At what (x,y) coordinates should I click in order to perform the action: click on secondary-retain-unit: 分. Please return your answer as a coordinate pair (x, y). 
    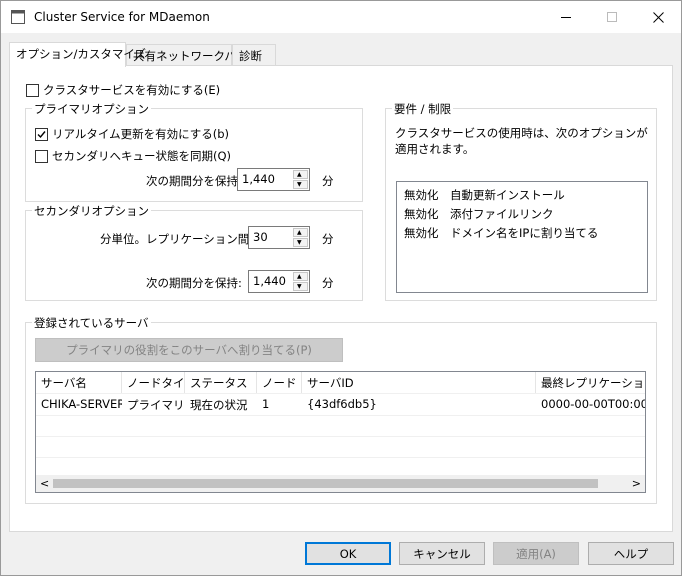
    Looking at the image, I should click on (328, 283).